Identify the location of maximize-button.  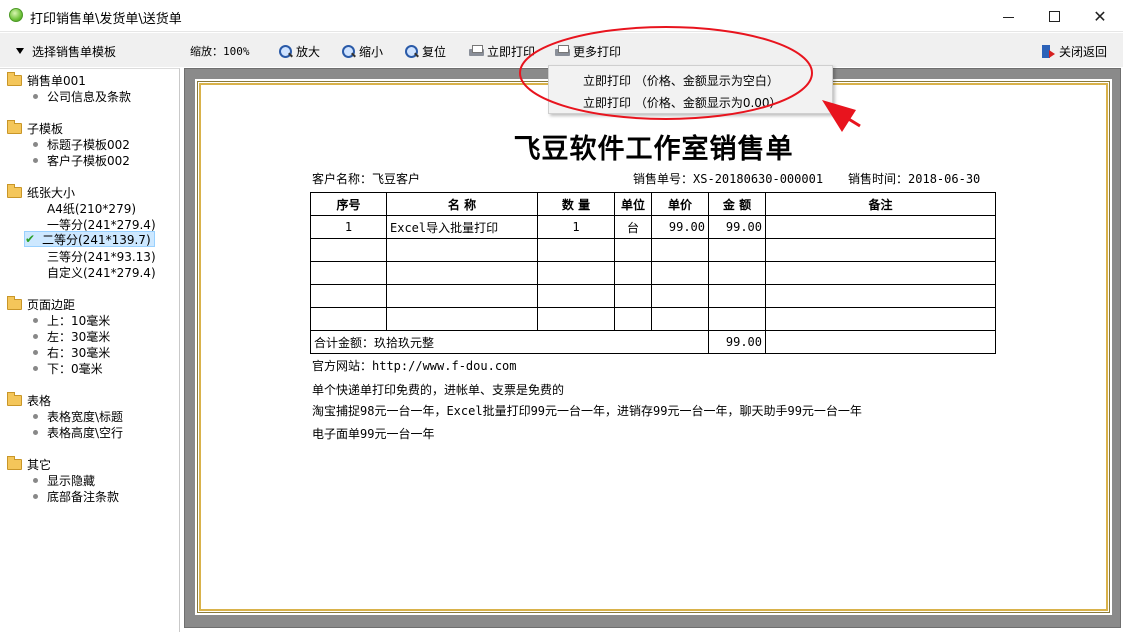
(1054, 16).